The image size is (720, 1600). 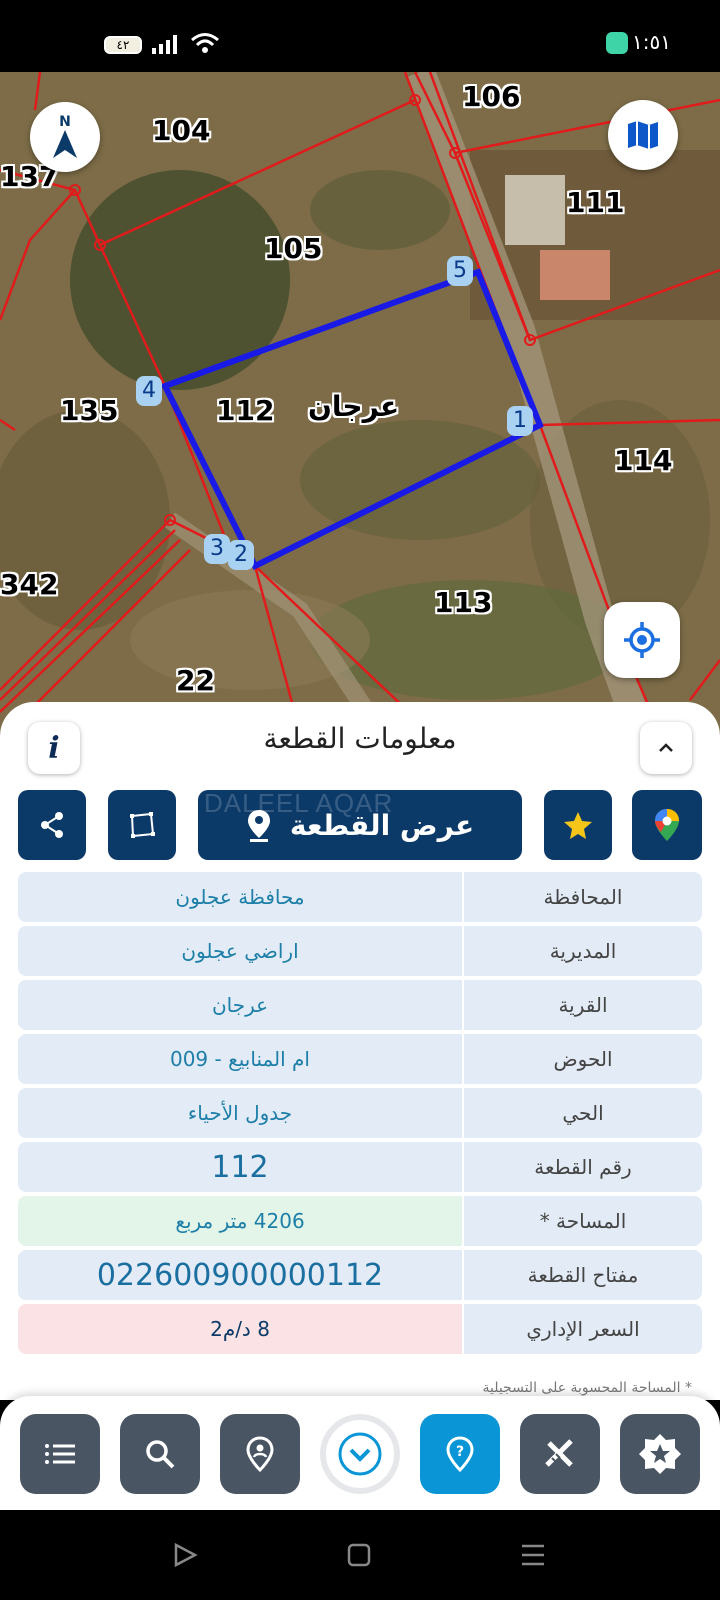 I want to click on google-maps-icon, so click(x=667, y=825).